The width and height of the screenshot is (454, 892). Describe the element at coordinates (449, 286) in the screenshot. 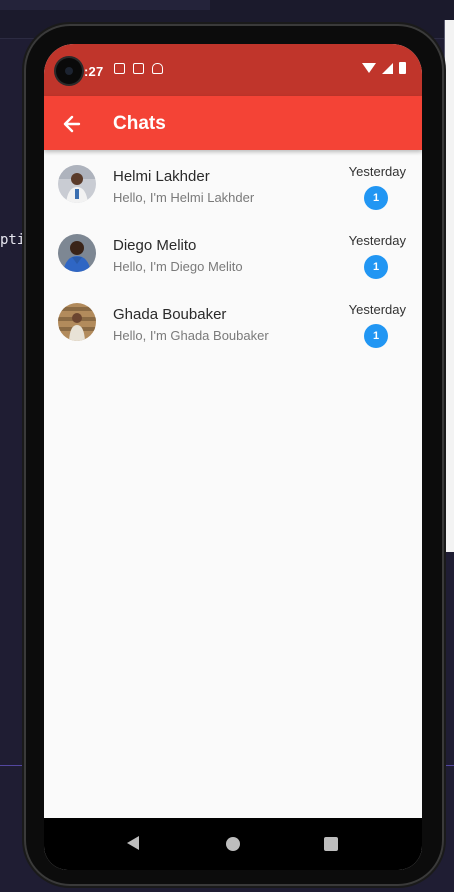

I see `ide-side-panel` at that location.